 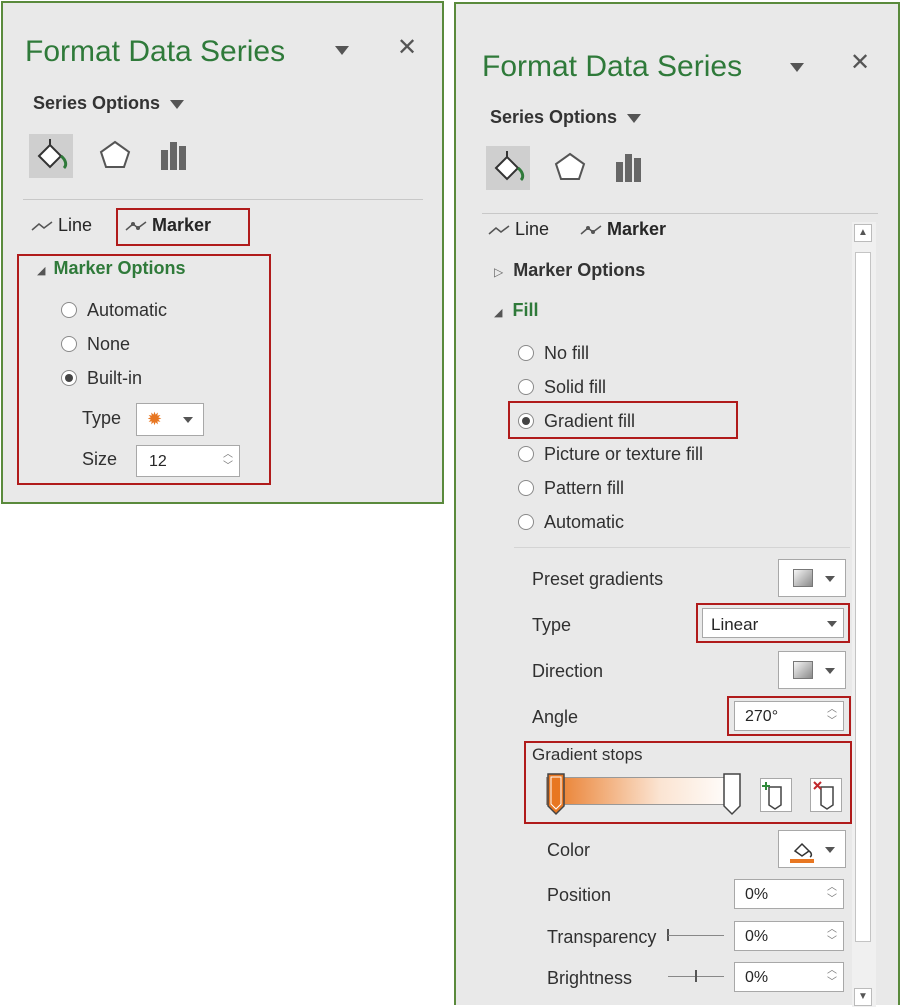 What do you see at coordinates (696, 935) in the screenshot?
I see `transparency-slider` at bounding box center [696, 935].